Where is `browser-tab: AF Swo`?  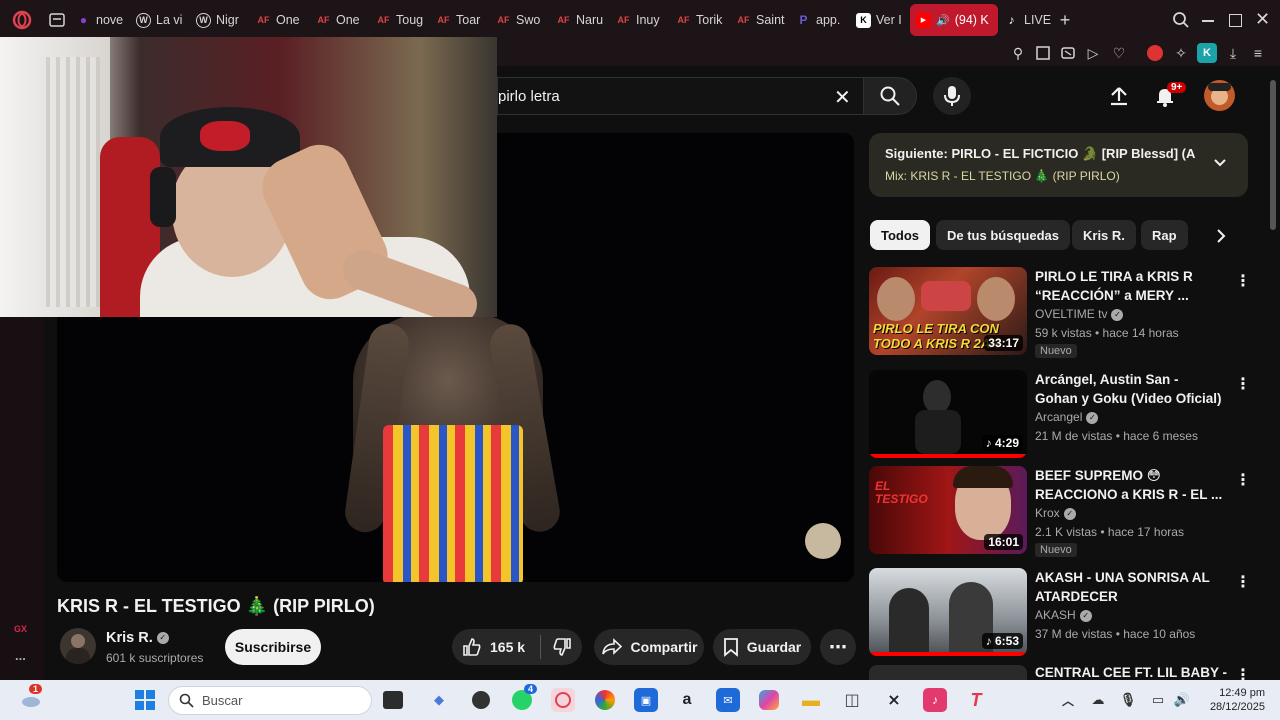 browser-tab: AF Swo is located at coordinates (520, 20).